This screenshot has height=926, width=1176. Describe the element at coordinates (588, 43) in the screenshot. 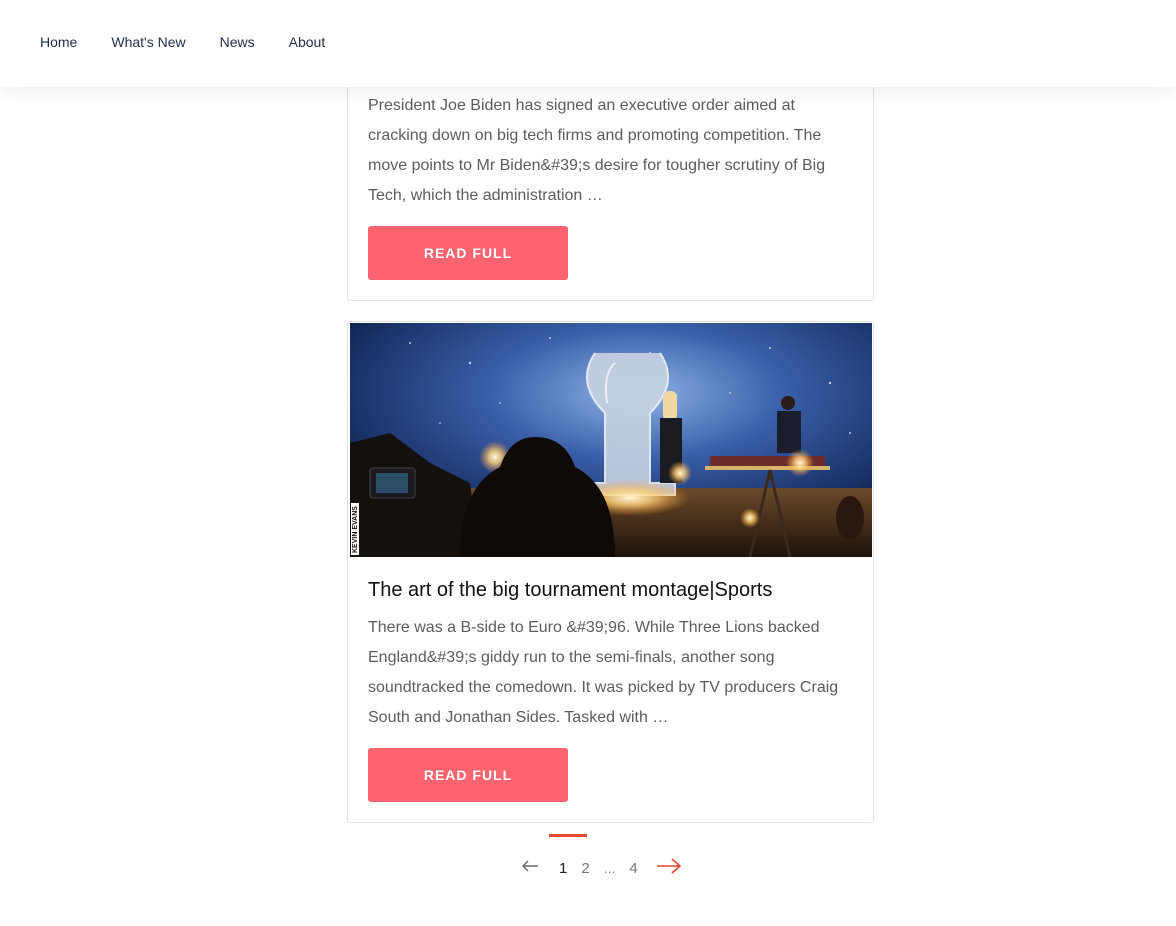

I see `top-navigation: Home What's New News About` at that location.